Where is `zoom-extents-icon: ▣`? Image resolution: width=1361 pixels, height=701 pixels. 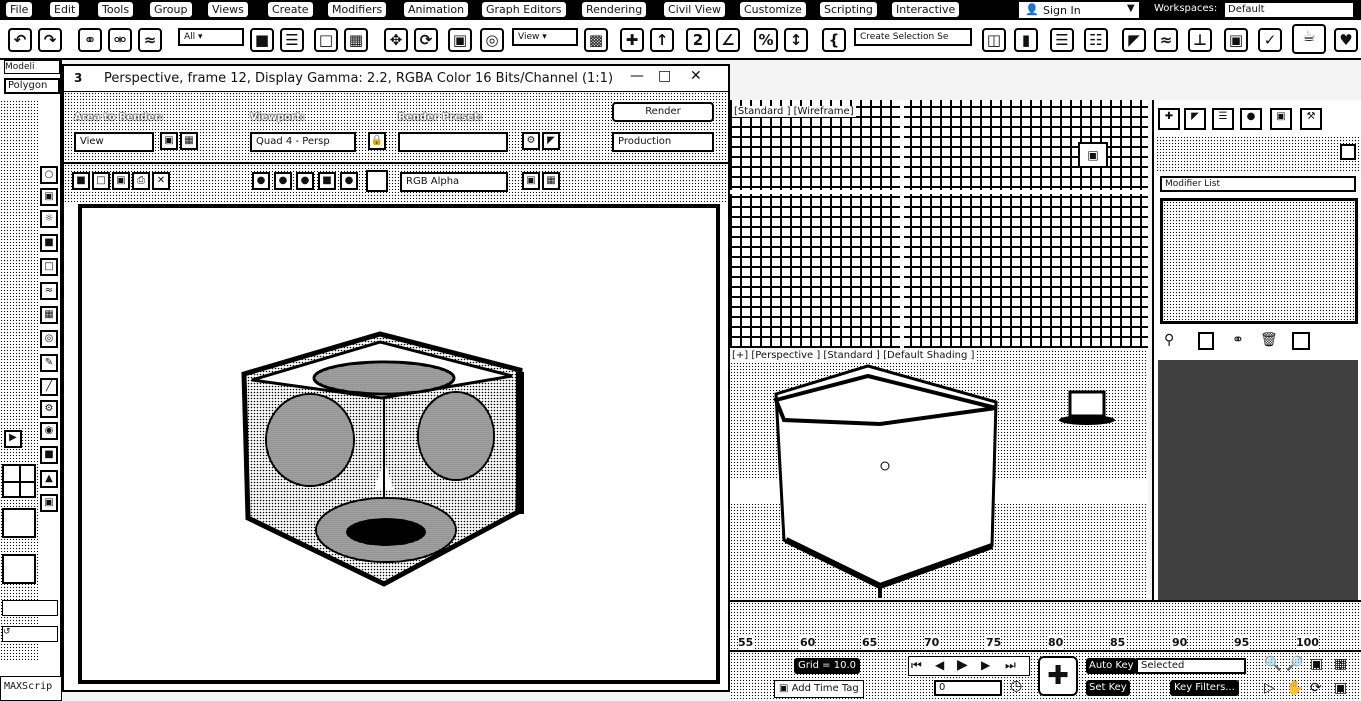
zoom-extents-icon: ▣ is located at coordinates (1316, 664).